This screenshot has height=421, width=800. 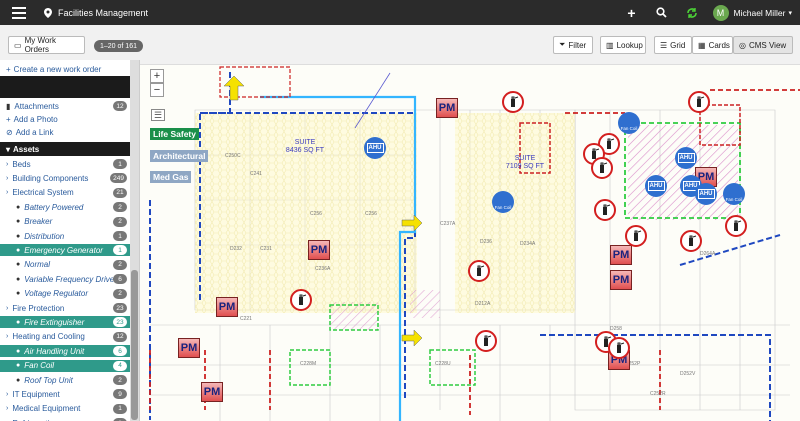 What do you see at coordinates (632, 13) in the screenshot?
I see `add-icon: +` at bounding box center [632, 13].